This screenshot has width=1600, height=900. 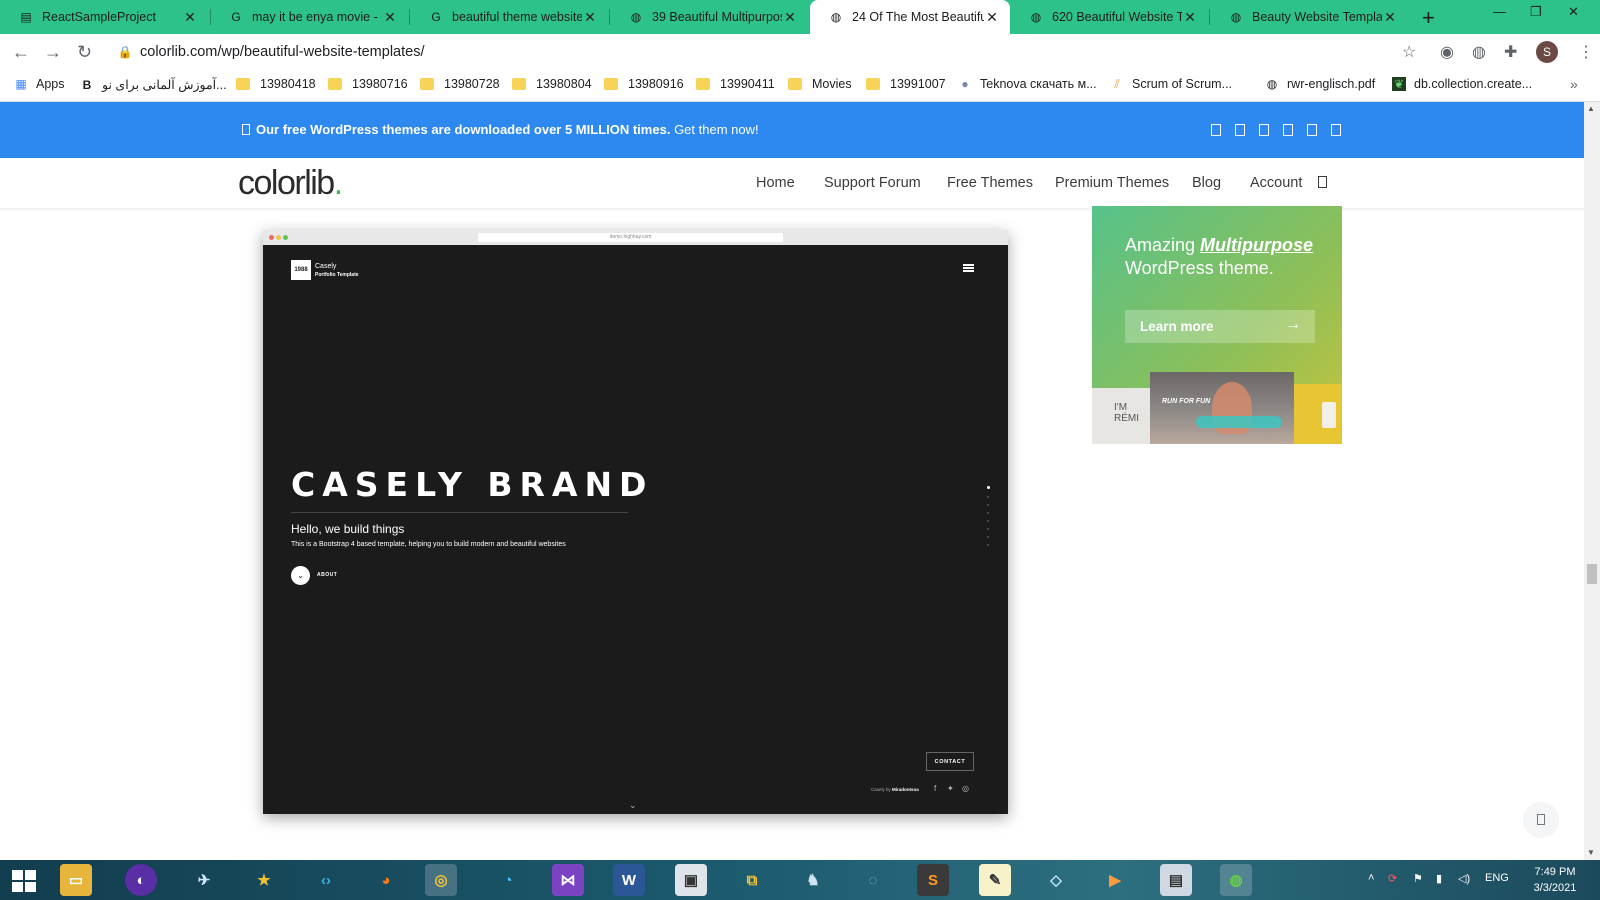 I want to click on postgresql-icon: ♞, so click(x=813, y=880).